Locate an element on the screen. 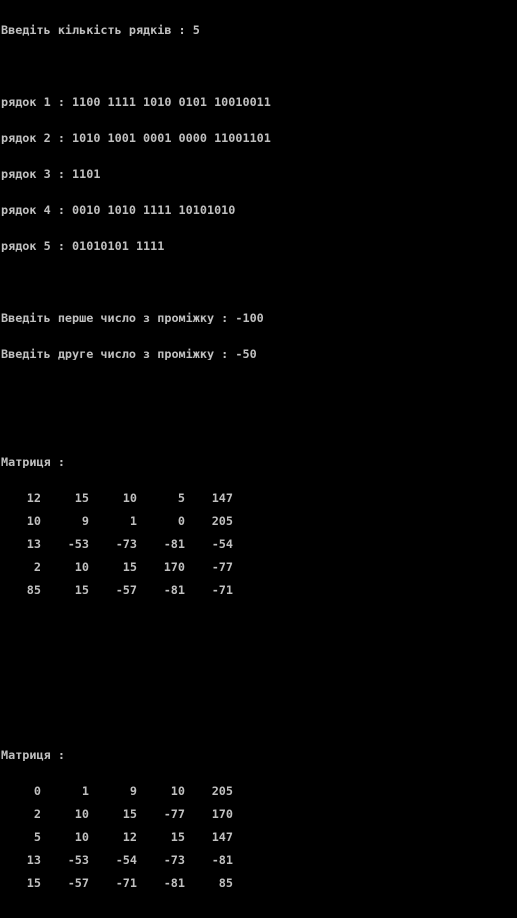  matrix-2-cell: -57 is located at coordinates (78, 883).